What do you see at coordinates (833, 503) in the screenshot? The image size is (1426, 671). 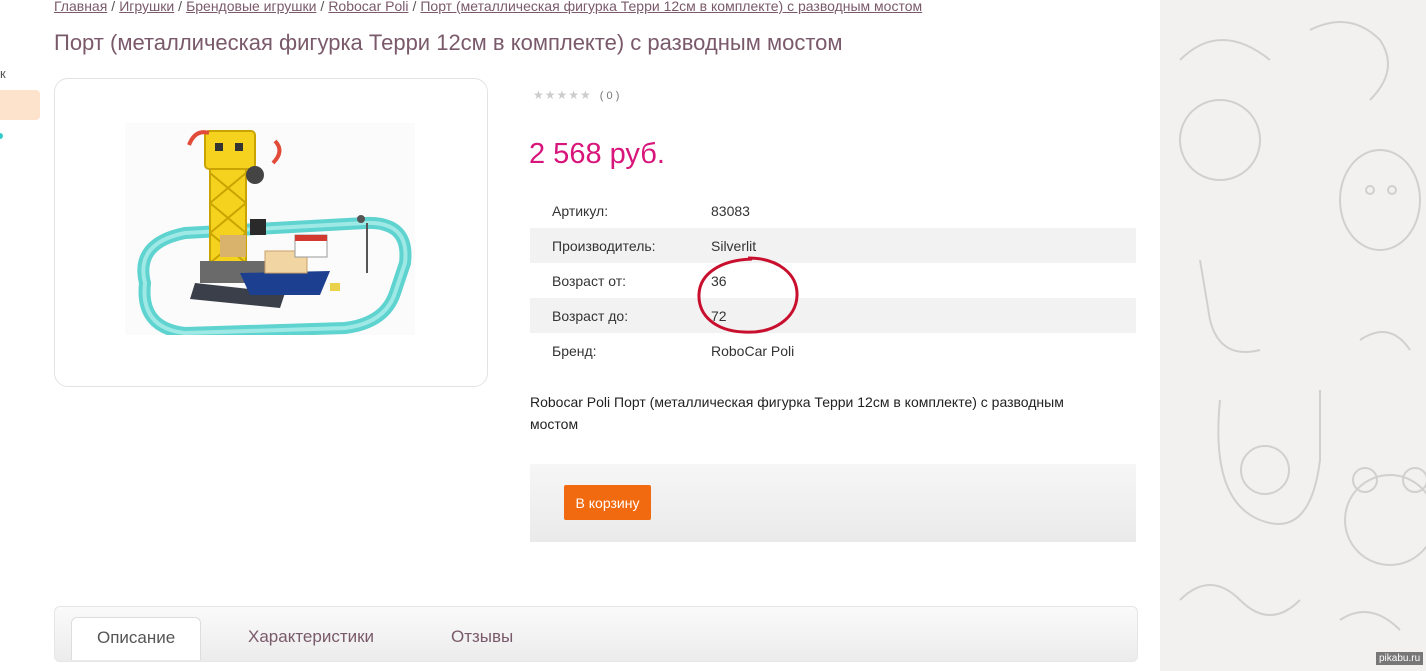 I see `buy-panel: В корзину` at bounding box center [833, 503].